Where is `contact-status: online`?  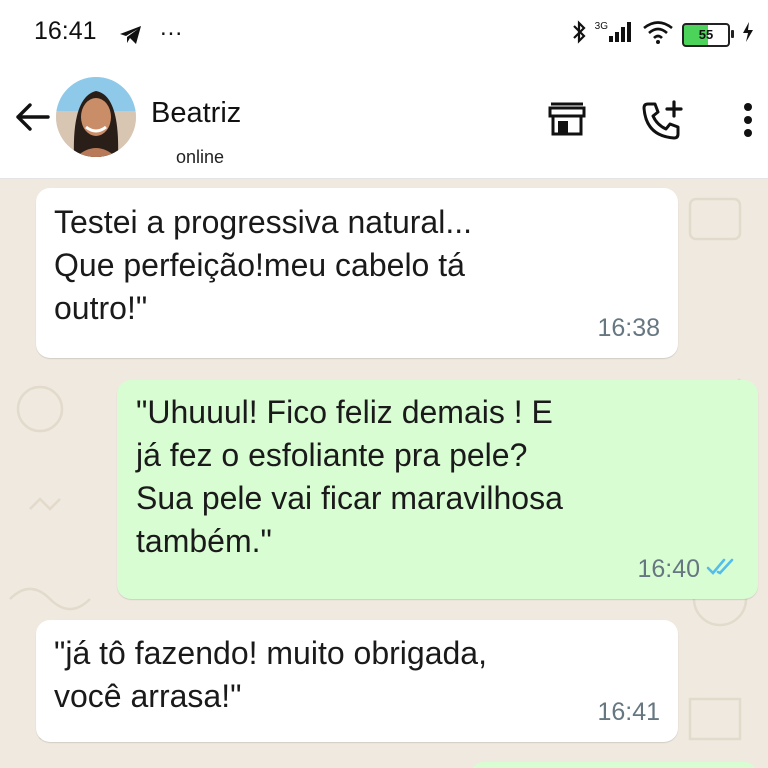
contact-status: online is located at coordinates (200, 157).